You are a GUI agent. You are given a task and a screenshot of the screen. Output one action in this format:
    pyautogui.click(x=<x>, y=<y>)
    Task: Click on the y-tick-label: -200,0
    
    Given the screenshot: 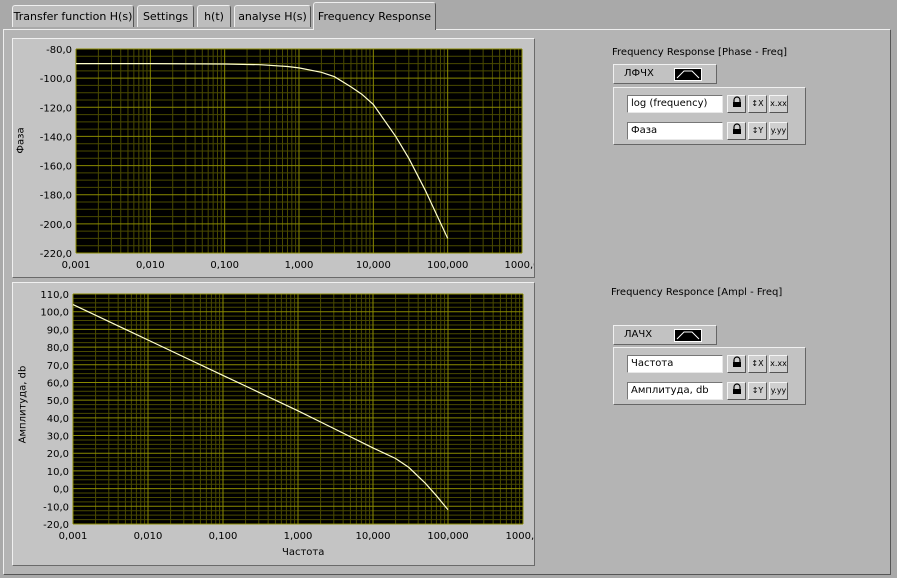 What is the action you would take?
    pyautogui.click(x=56, y=225)
    